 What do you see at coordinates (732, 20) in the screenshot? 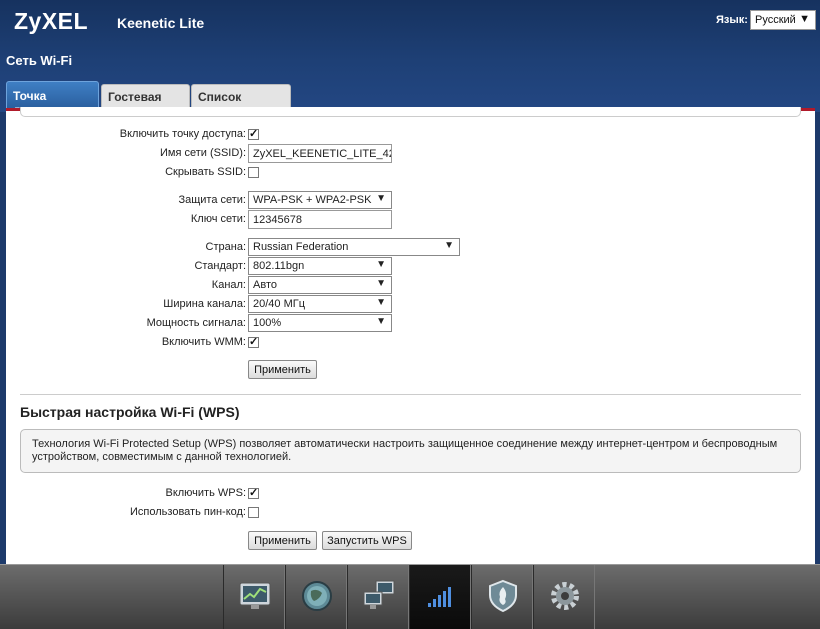
I see `language-label: Язык:` at bounding box center [732, 20].